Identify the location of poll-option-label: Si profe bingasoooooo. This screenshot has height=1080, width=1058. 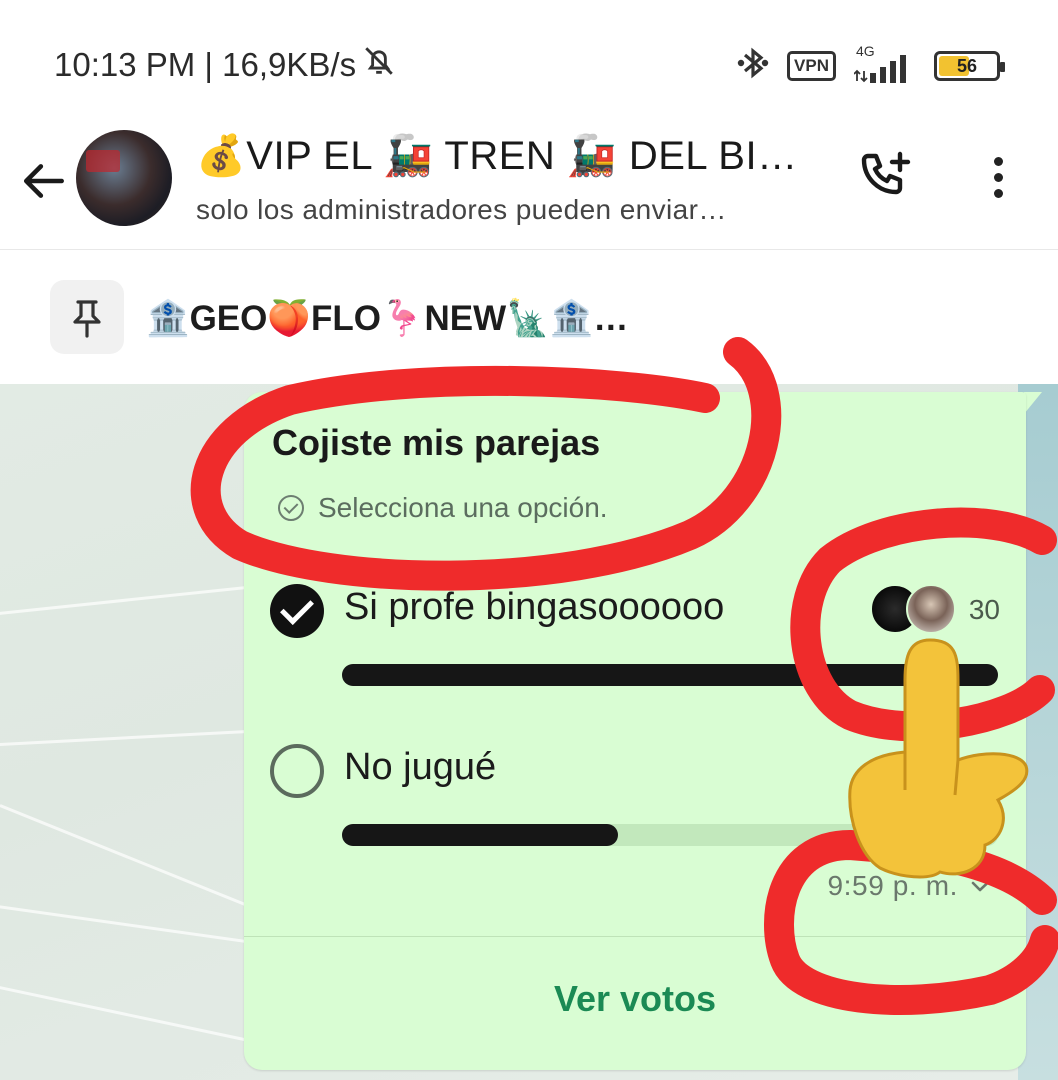
(534, 607).